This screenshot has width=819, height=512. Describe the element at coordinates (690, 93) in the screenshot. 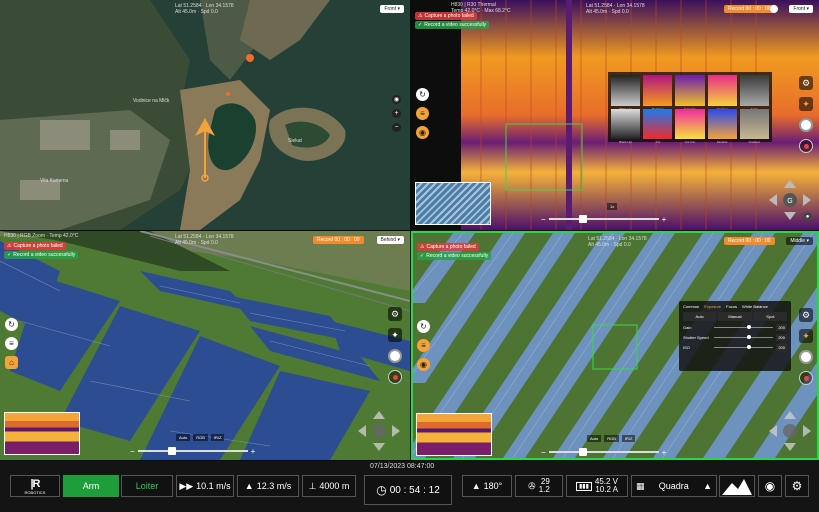

I see `palette-option: Fulgurite` at that location.